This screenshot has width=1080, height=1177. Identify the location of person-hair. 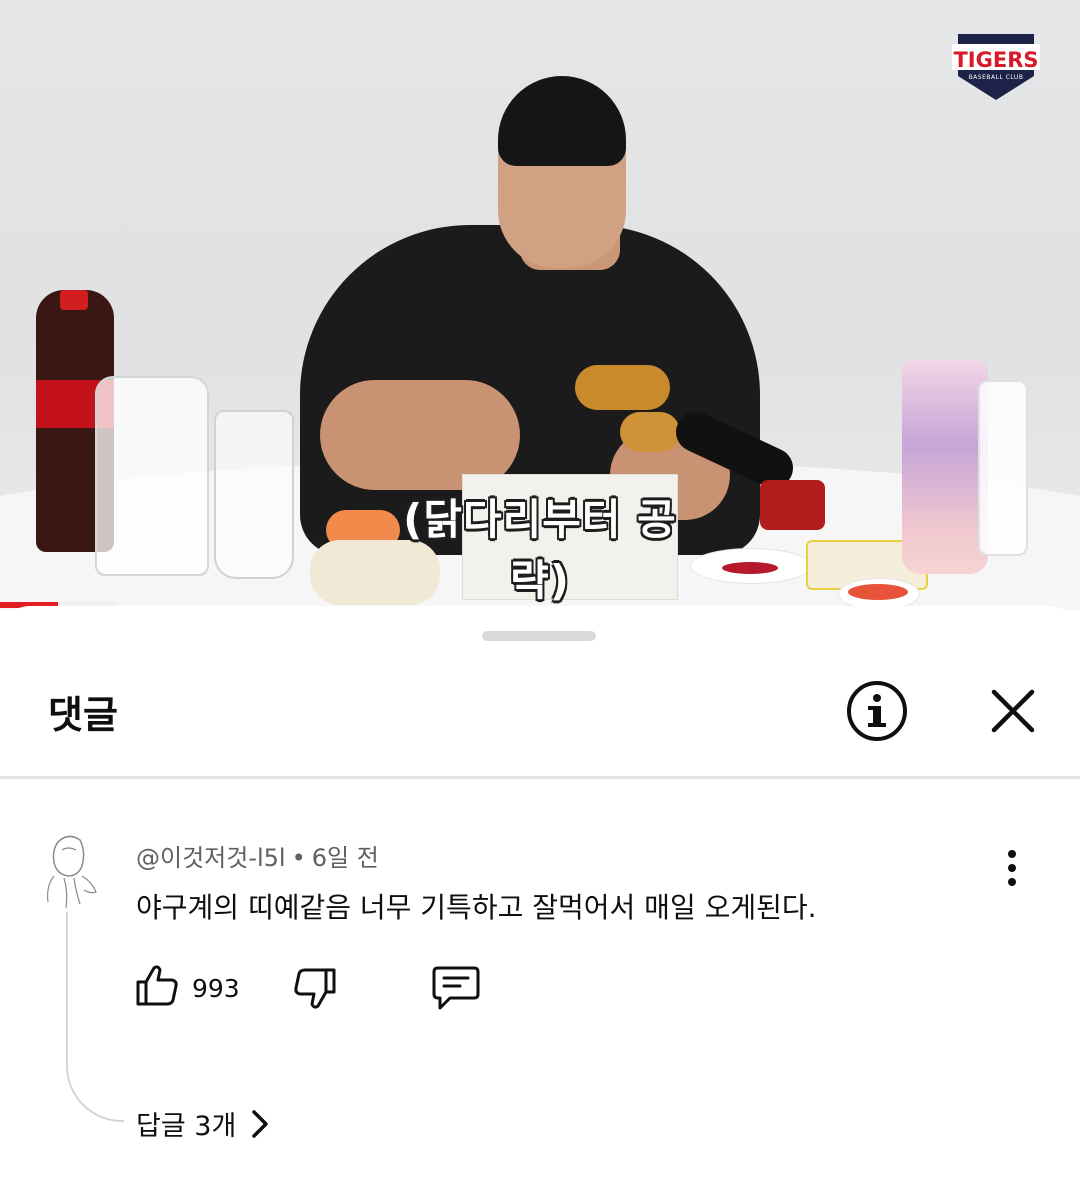
(562, 121).